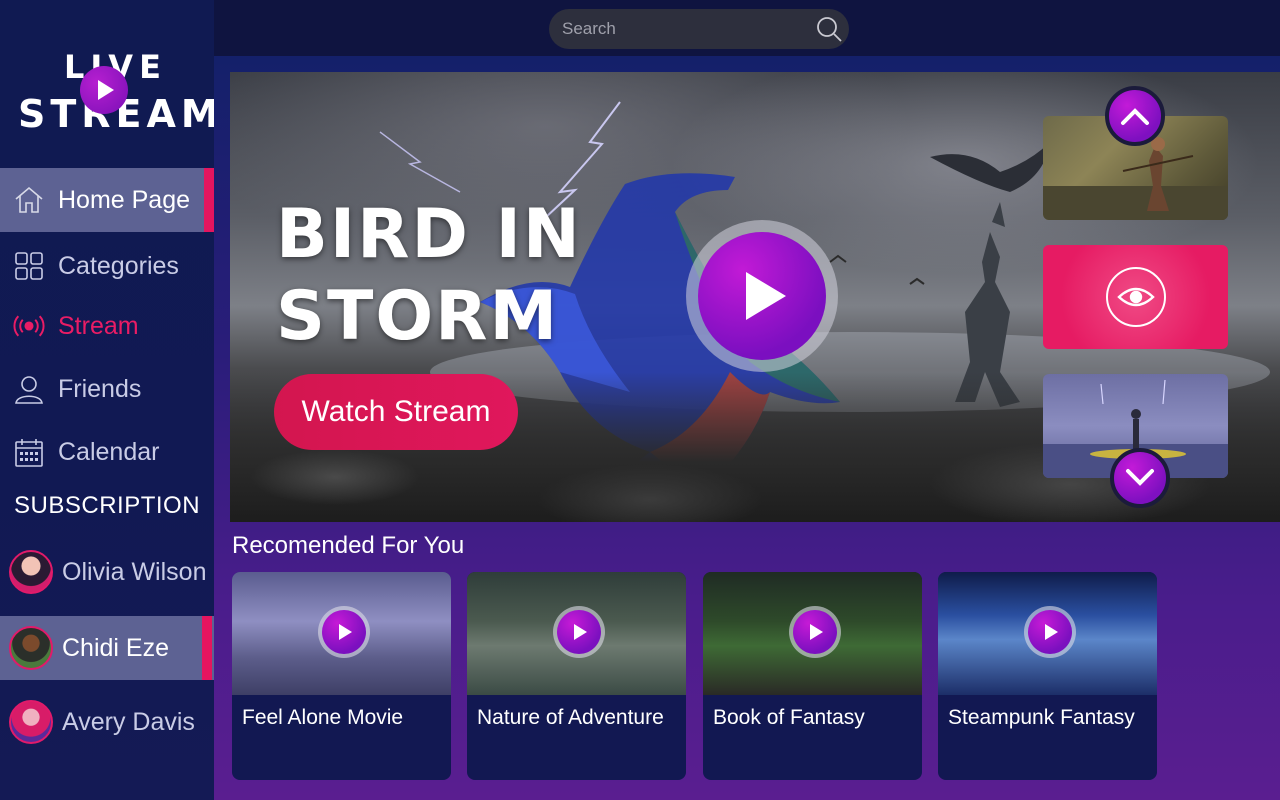  Describe the element at coordinates (115, 647) in the screenshot. I see `subscription-name: Chidi Eze` at that location.